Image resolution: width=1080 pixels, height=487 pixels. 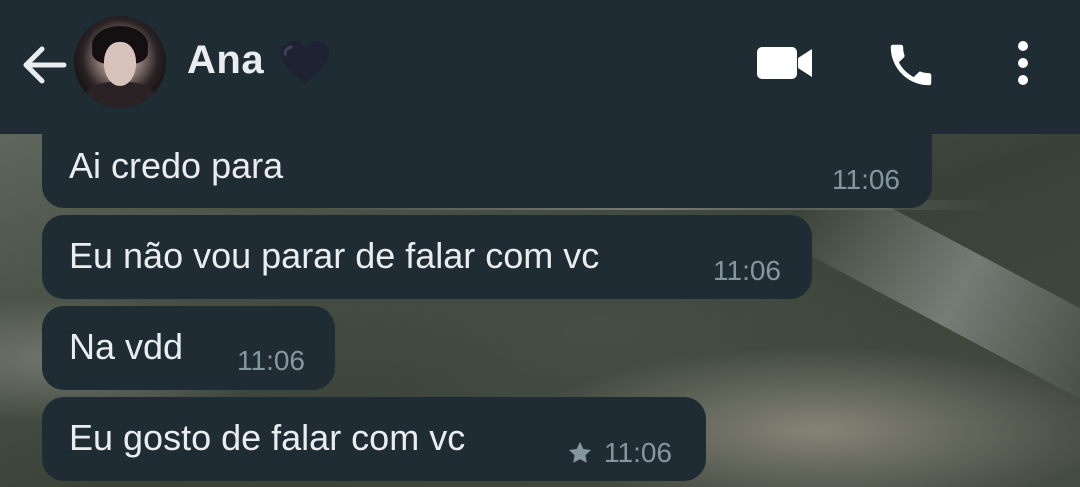 I want to click on phone-icon, so click(x=911, y=65).